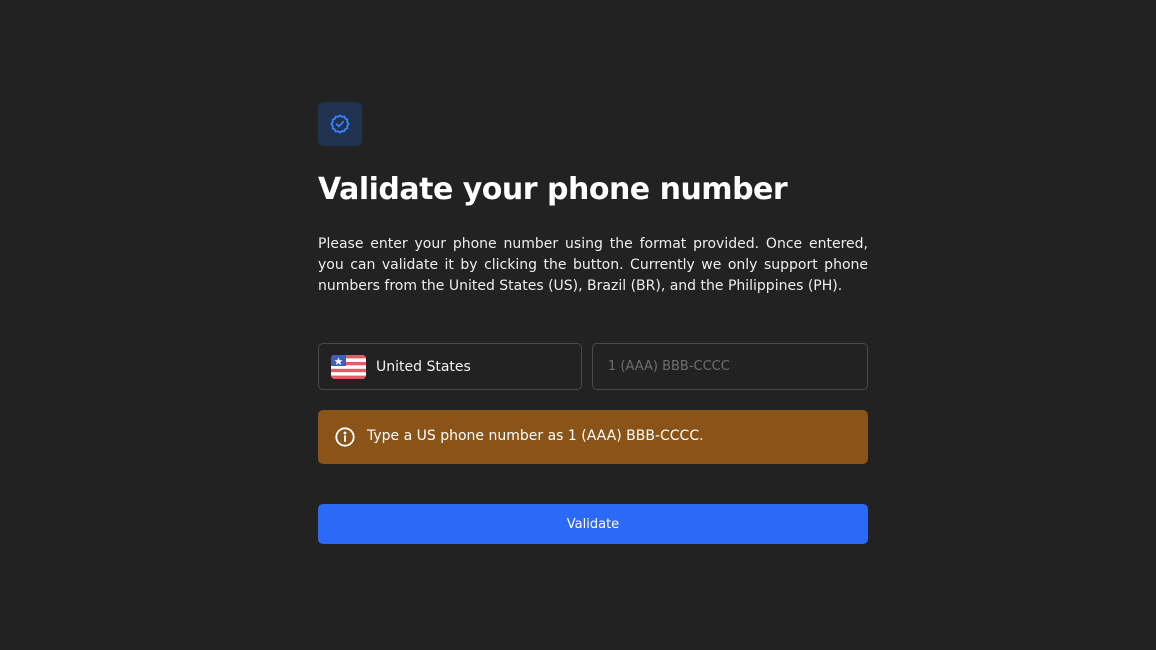 The height and width of the screenshot is (650, 1156). I want to click on verified-badge-icon, so click(340, 124).